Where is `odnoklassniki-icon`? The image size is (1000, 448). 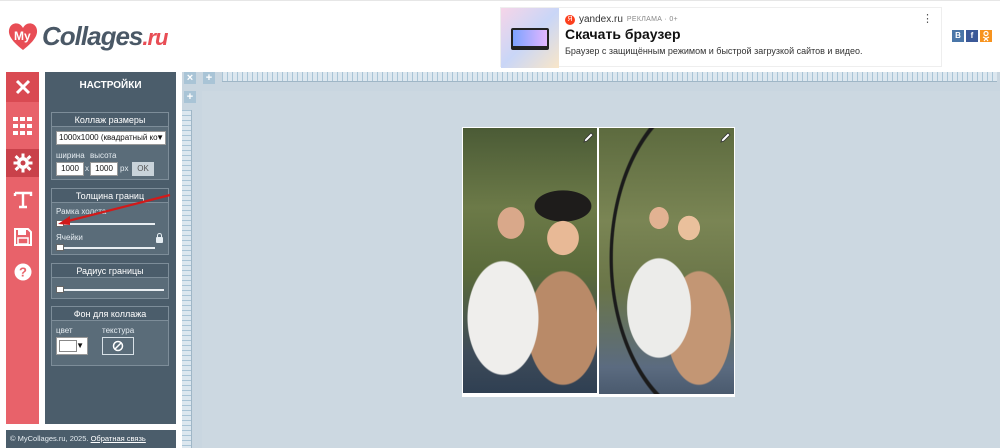
odnoklassniki-icon is located at coordinates (986, 36).